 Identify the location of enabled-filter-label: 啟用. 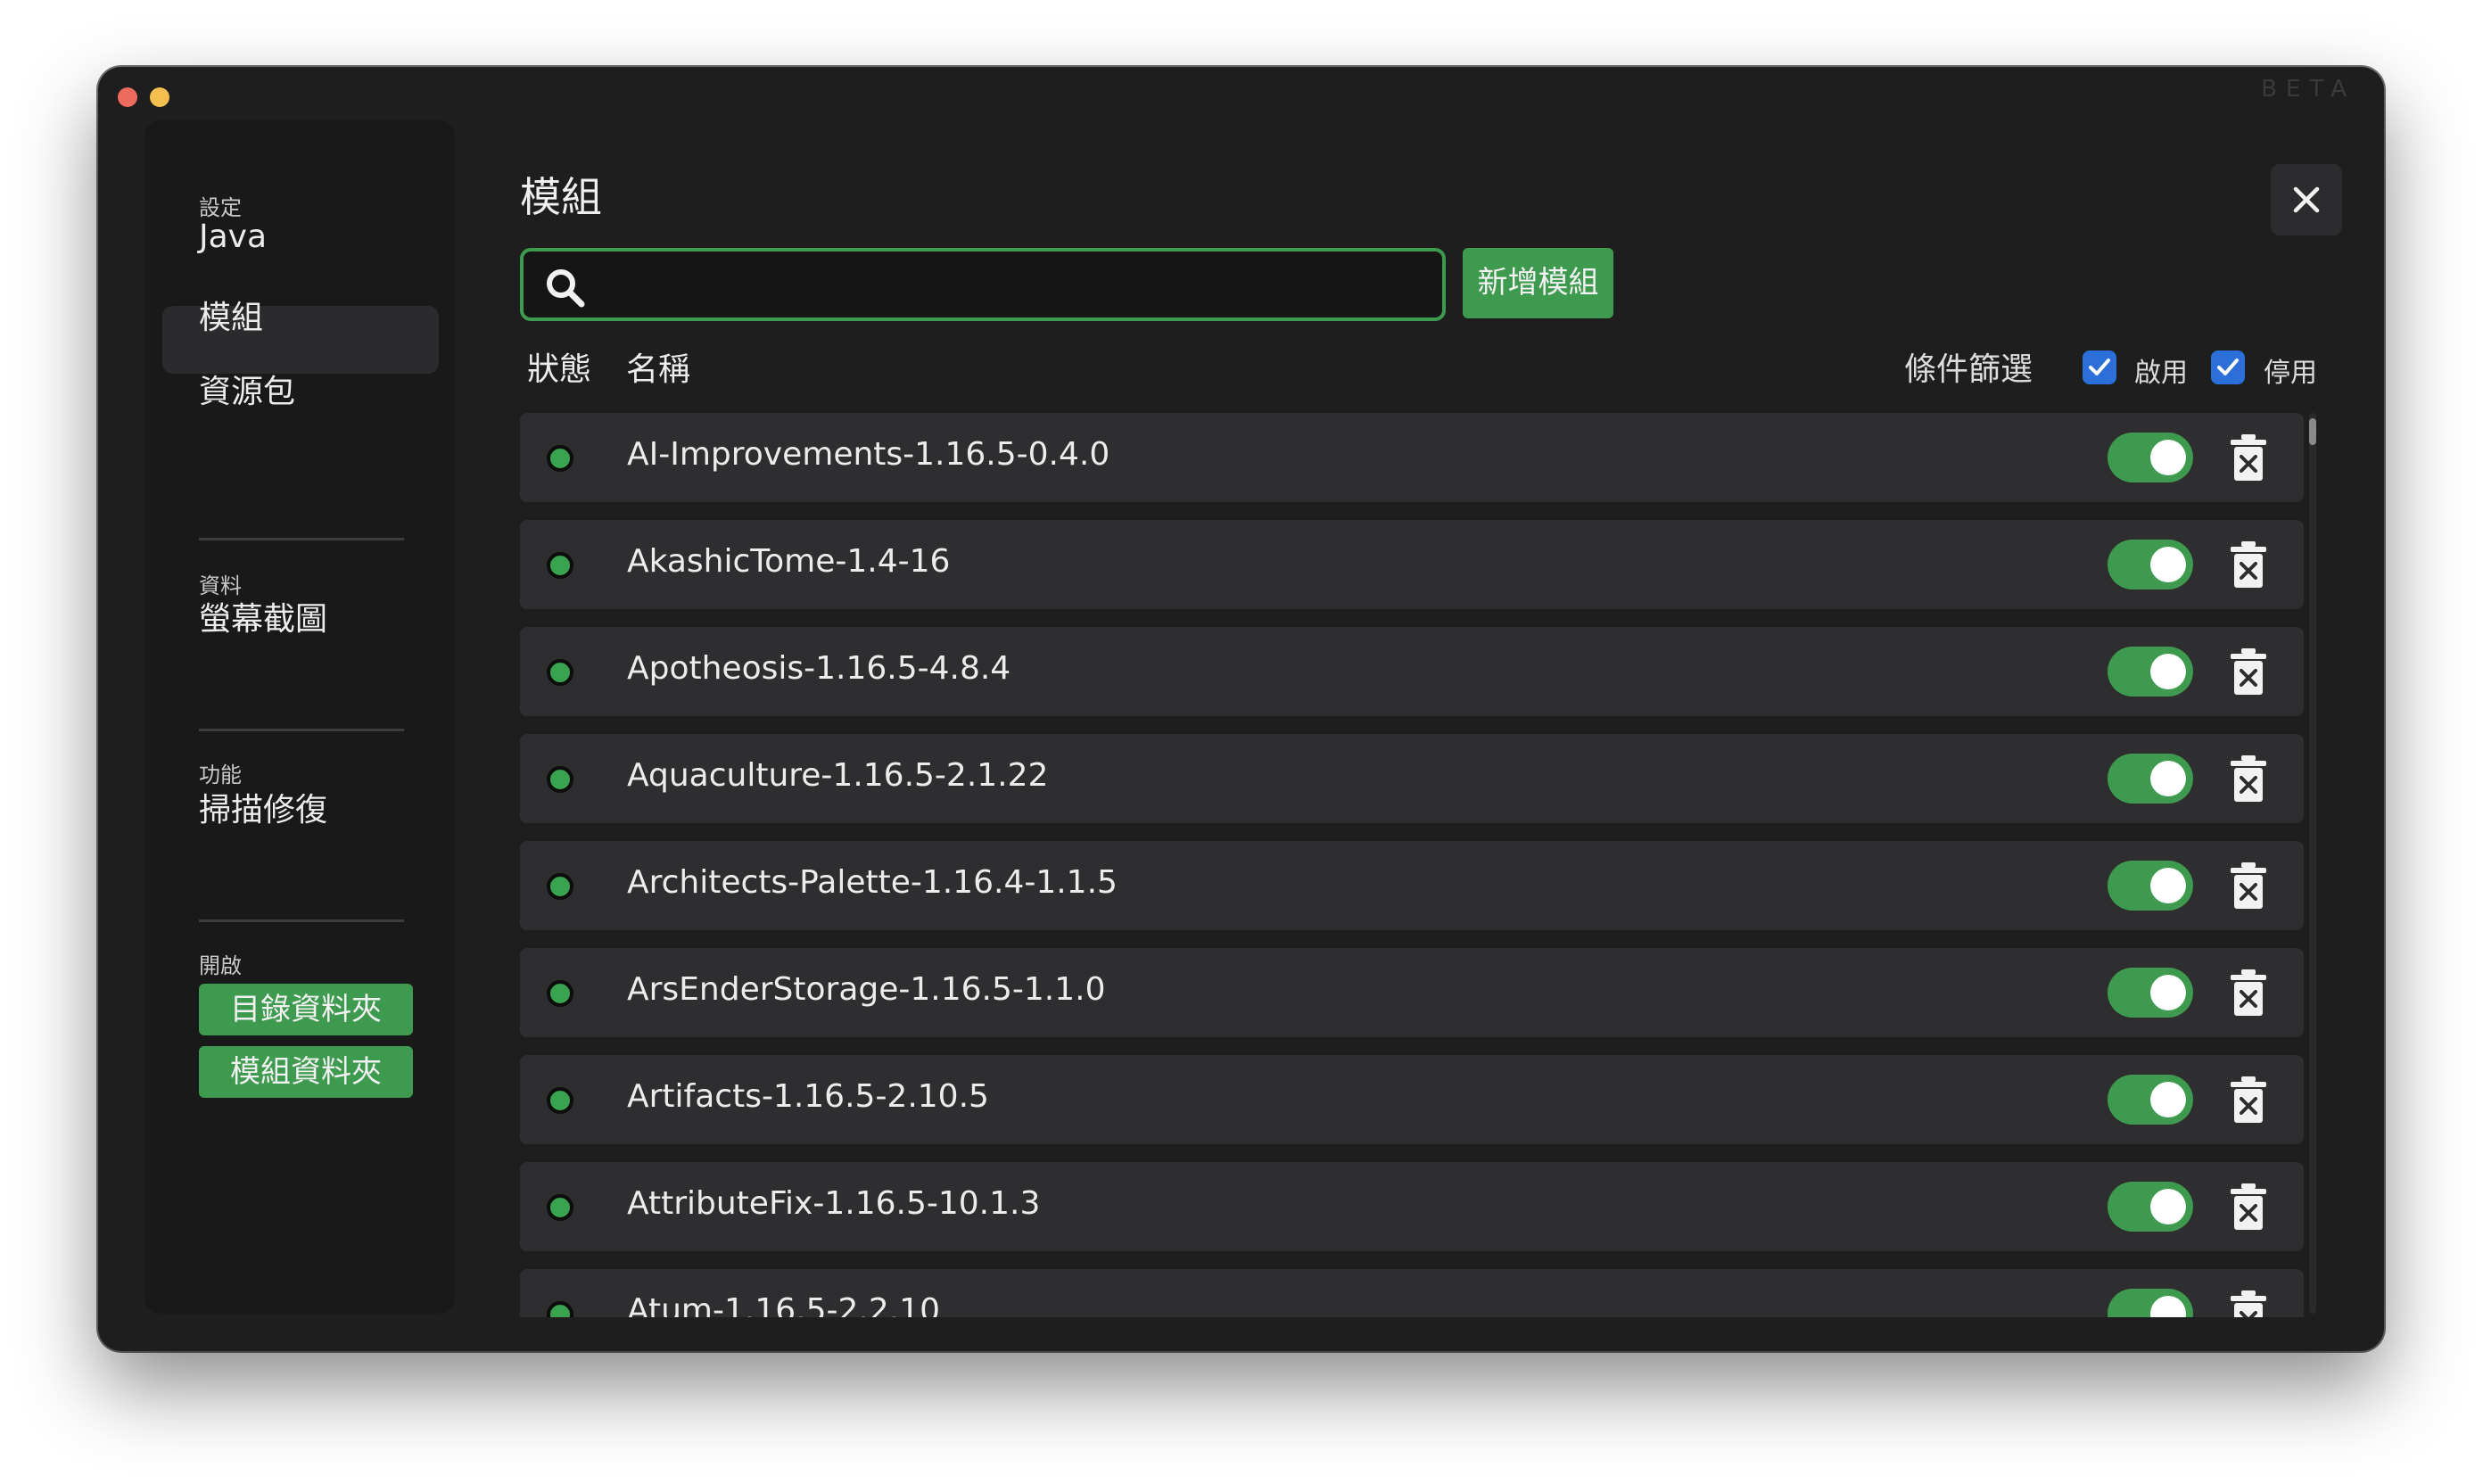
(2161, 374).